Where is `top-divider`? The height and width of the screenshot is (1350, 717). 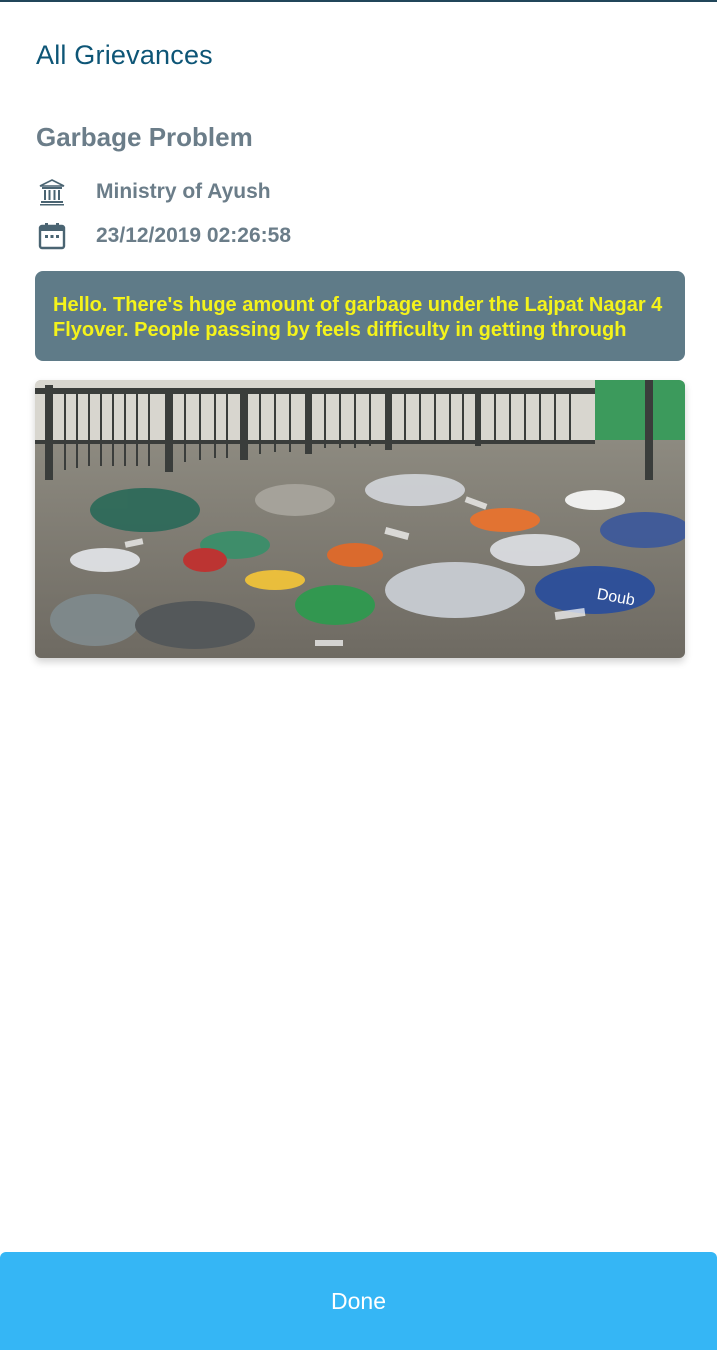
top-divider is located at coordinates (358, 1).